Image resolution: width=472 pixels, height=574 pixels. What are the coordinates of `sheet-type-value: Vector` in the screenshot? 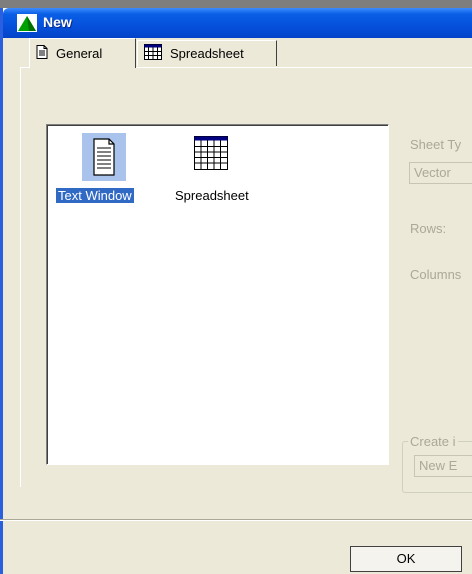 It's located at (432, 172).